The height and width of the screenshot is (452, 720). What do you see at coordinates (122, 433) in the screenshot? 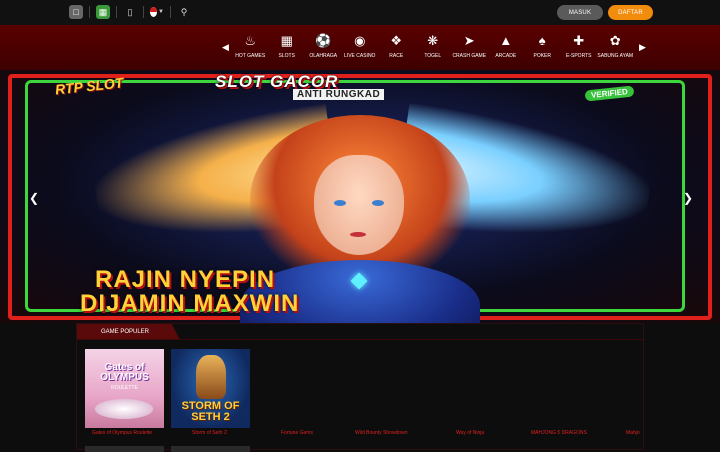
I see `game-name: Gates of Olympus Roulette` at bounding box center [122, 433].